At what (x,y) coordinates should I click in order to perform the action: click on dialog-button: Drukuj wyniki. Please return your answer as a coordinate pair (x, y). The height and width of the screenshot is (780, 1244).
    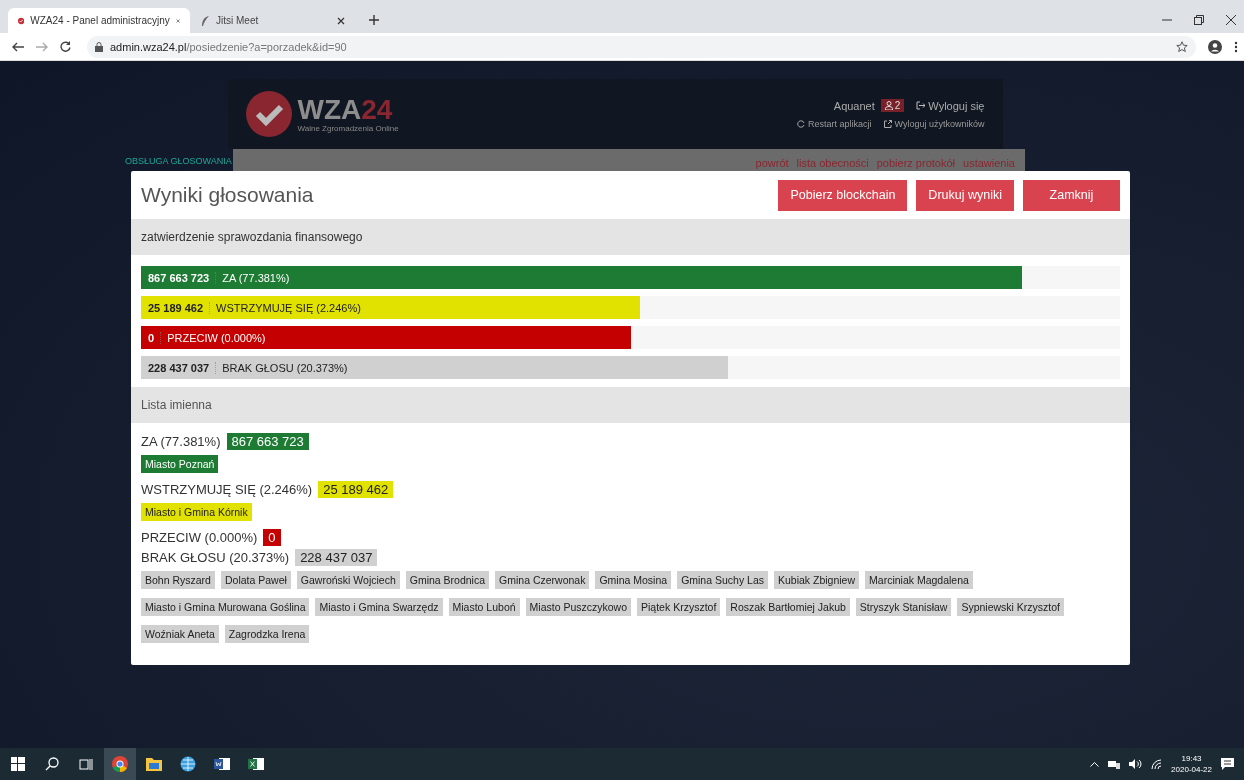
    Looking at the image, I should click on (965, 195).